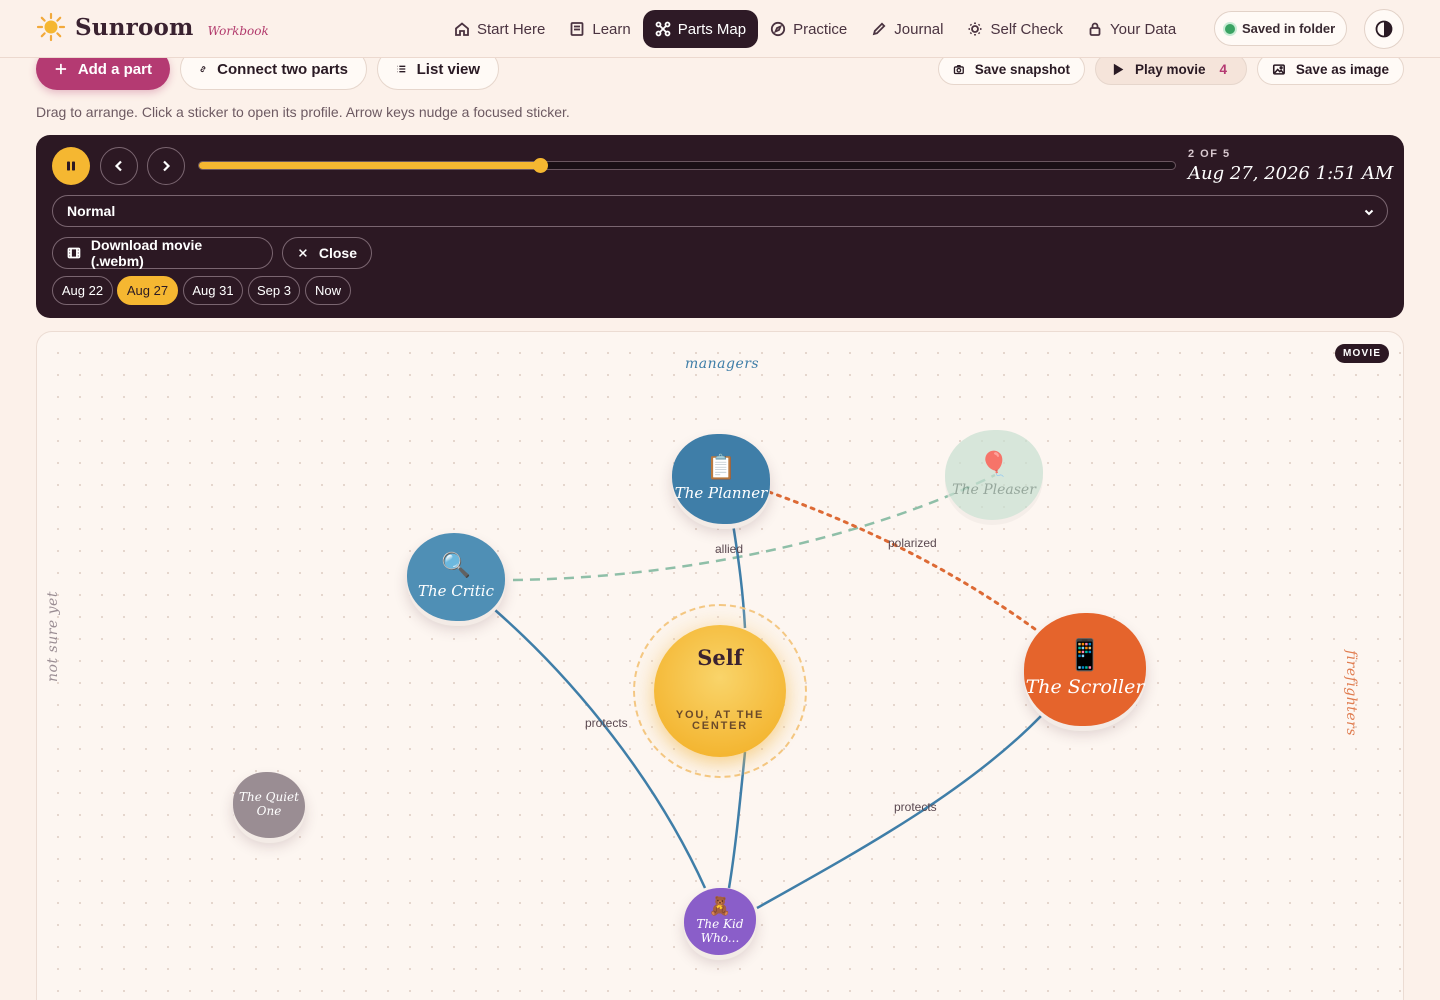  Describe the element at coordinates (1289, 28) in the screenshot. I see `saved-status-text: Saved in folder` at that location.